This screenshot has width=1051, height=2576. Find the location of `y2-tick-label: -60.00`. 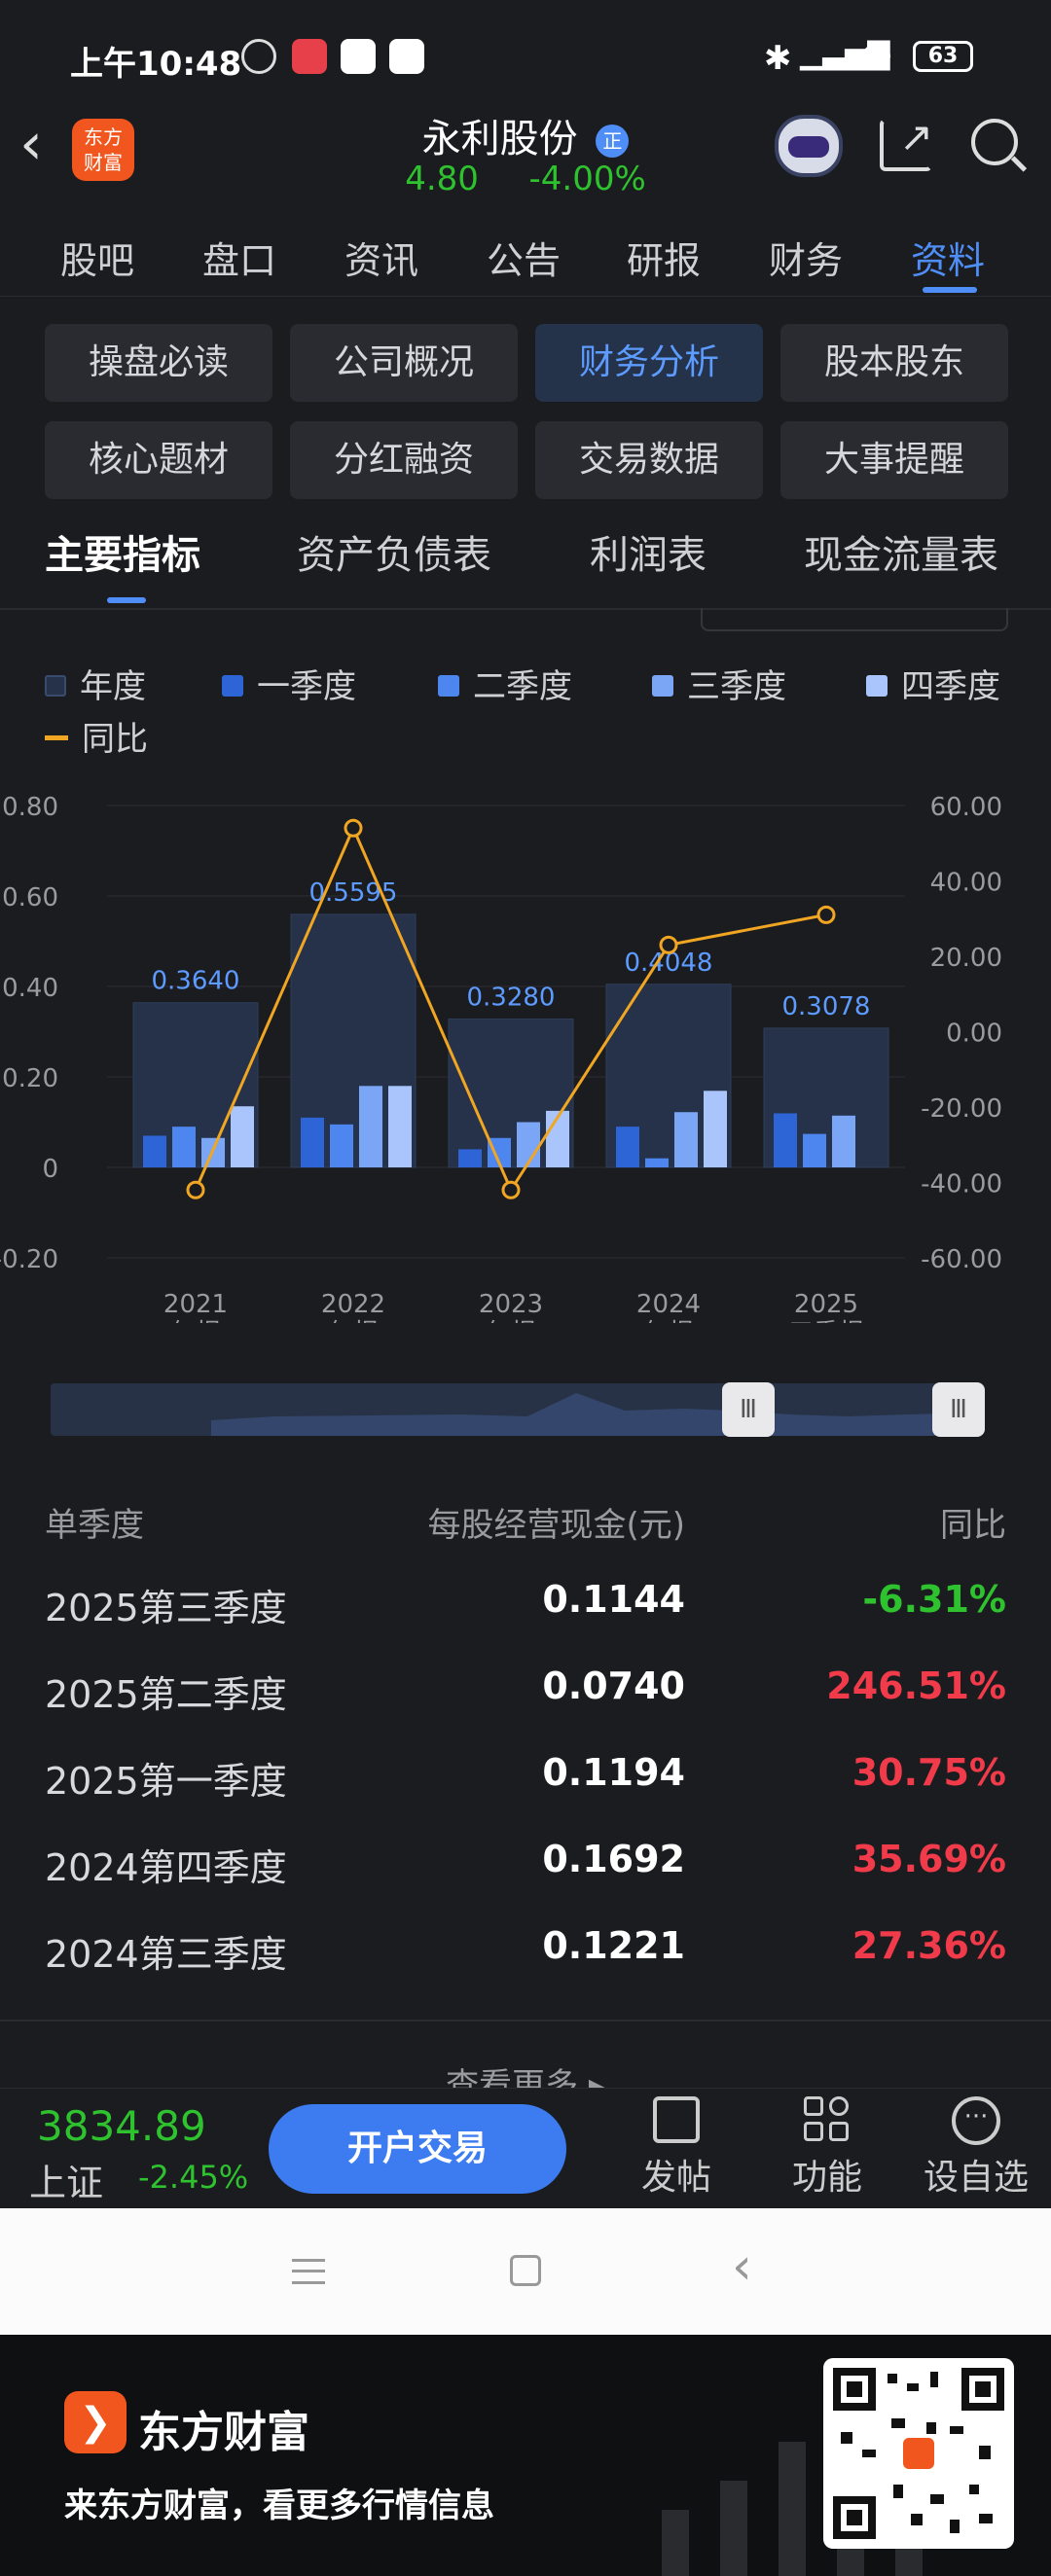

y2-tick-label: -60.00 is located at coordinates (961, 1259).